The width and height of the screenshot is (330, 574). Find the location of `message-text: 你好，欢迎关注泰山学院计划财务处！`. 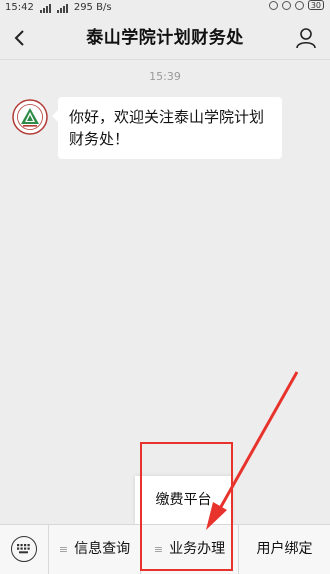

message-text: 你好，欢迎关注泰山学院计划财务处！ is located at coordinates (167, 128).